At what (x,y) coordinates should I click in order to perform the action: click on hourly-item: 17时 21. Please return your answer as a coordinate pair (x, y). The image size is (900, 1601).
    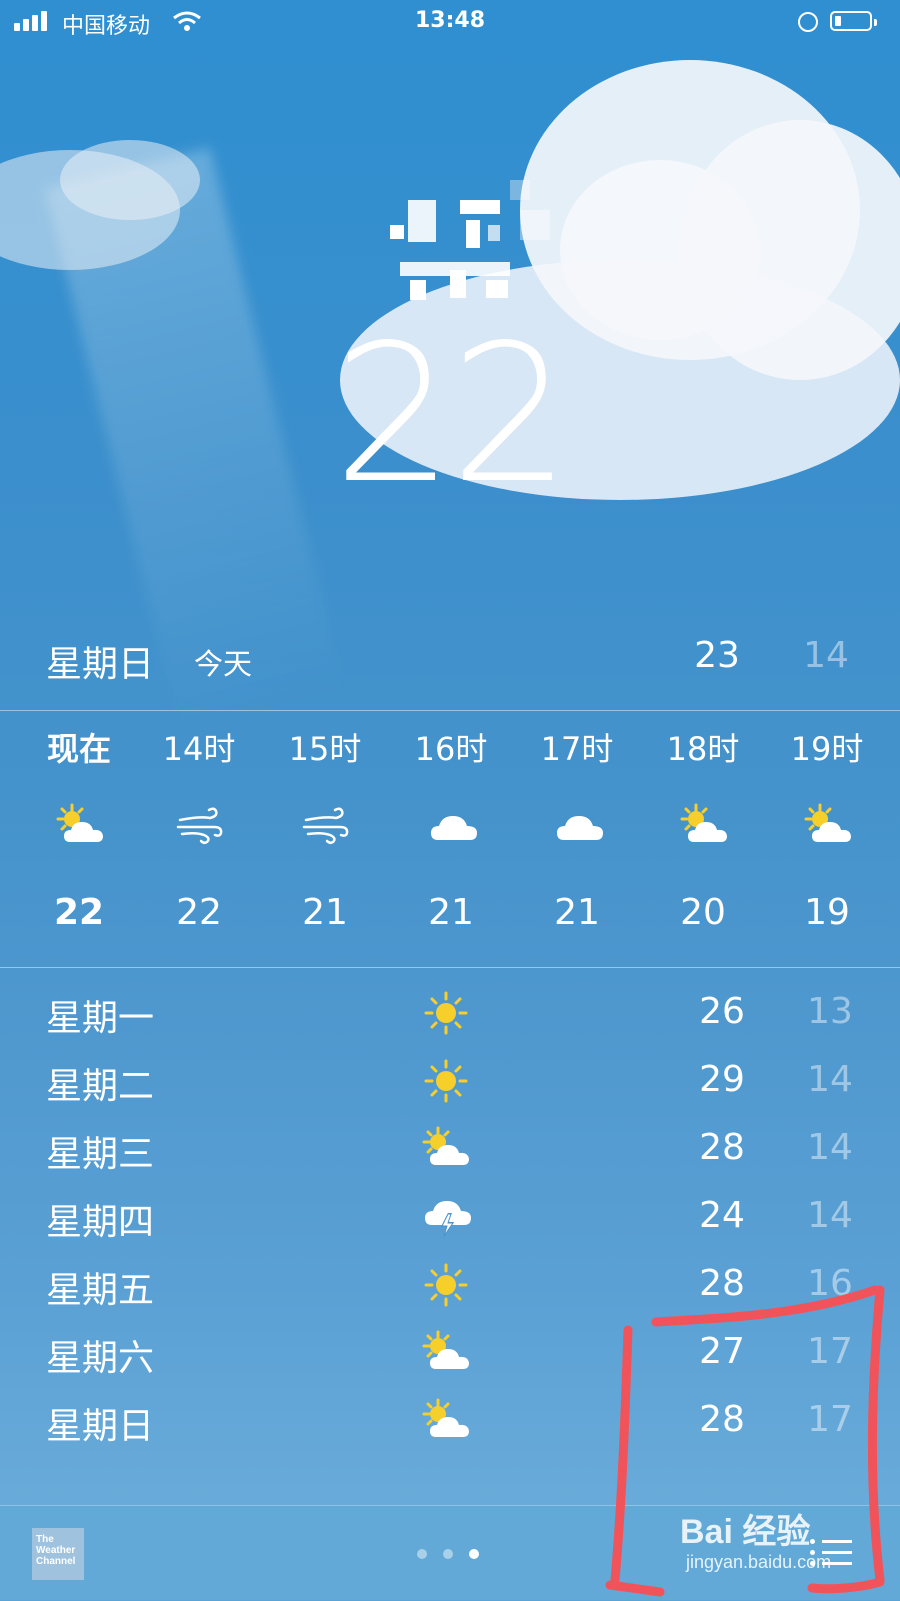
    Looking at the image, I should click on (577, 822).